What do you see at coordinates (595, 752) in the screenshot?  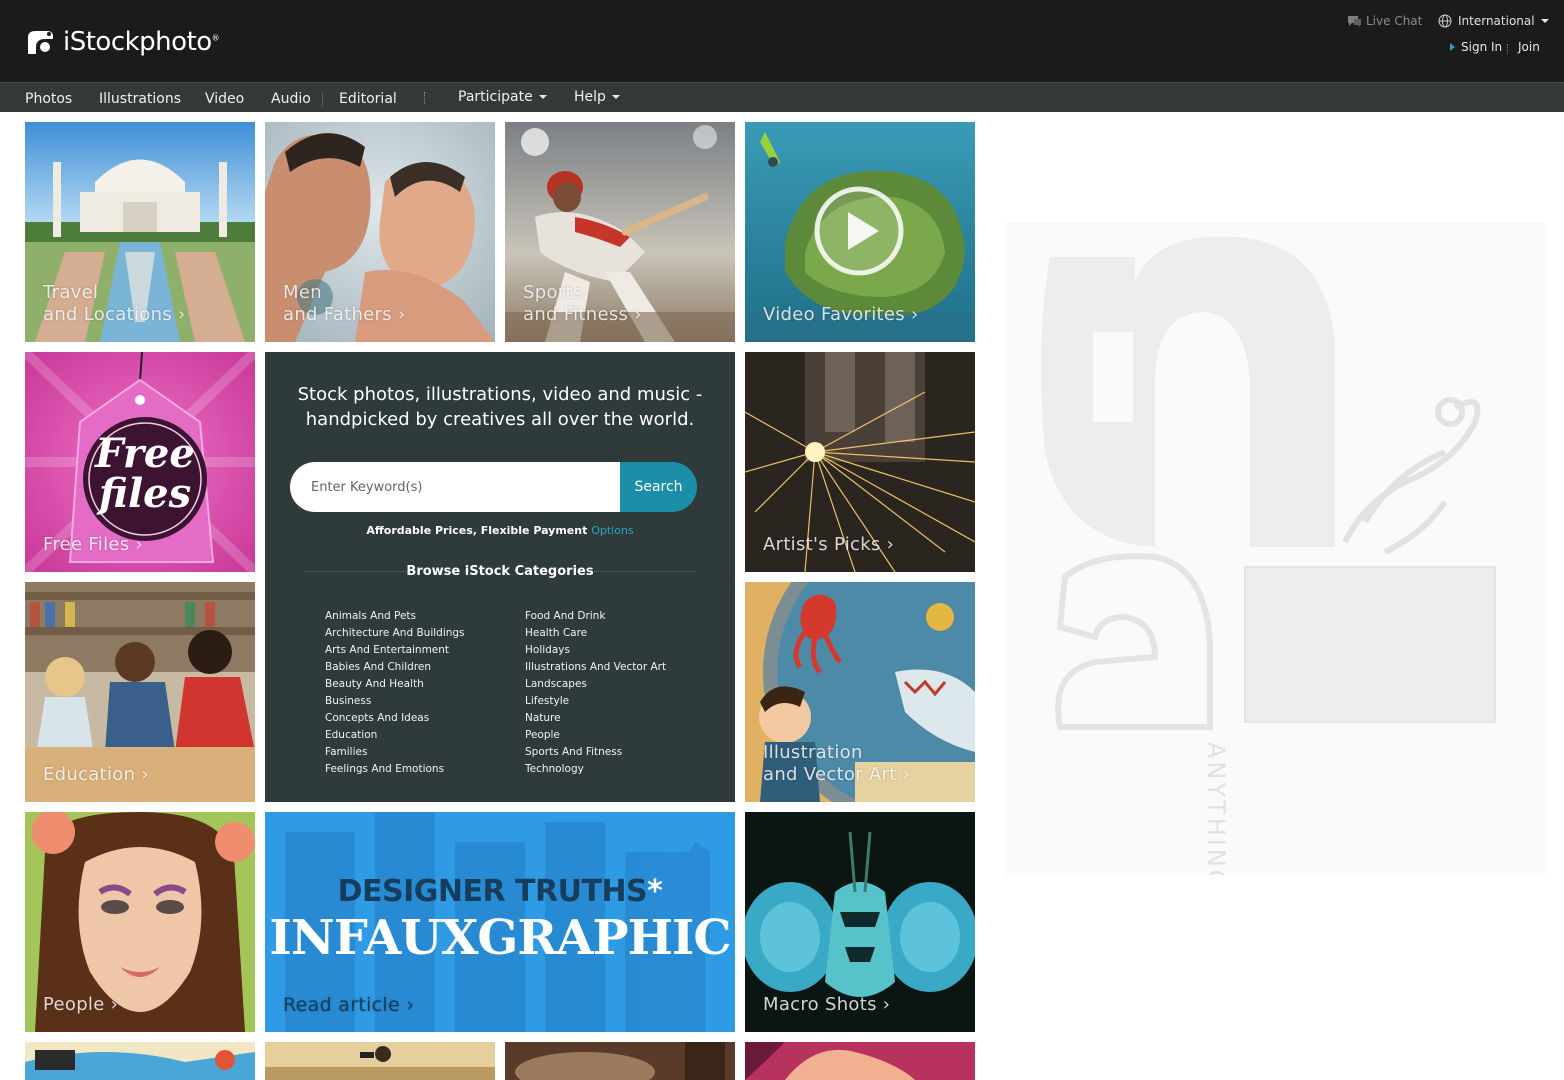 I see `category-link: Sports And Fitness` at bounding box center [595, 752].